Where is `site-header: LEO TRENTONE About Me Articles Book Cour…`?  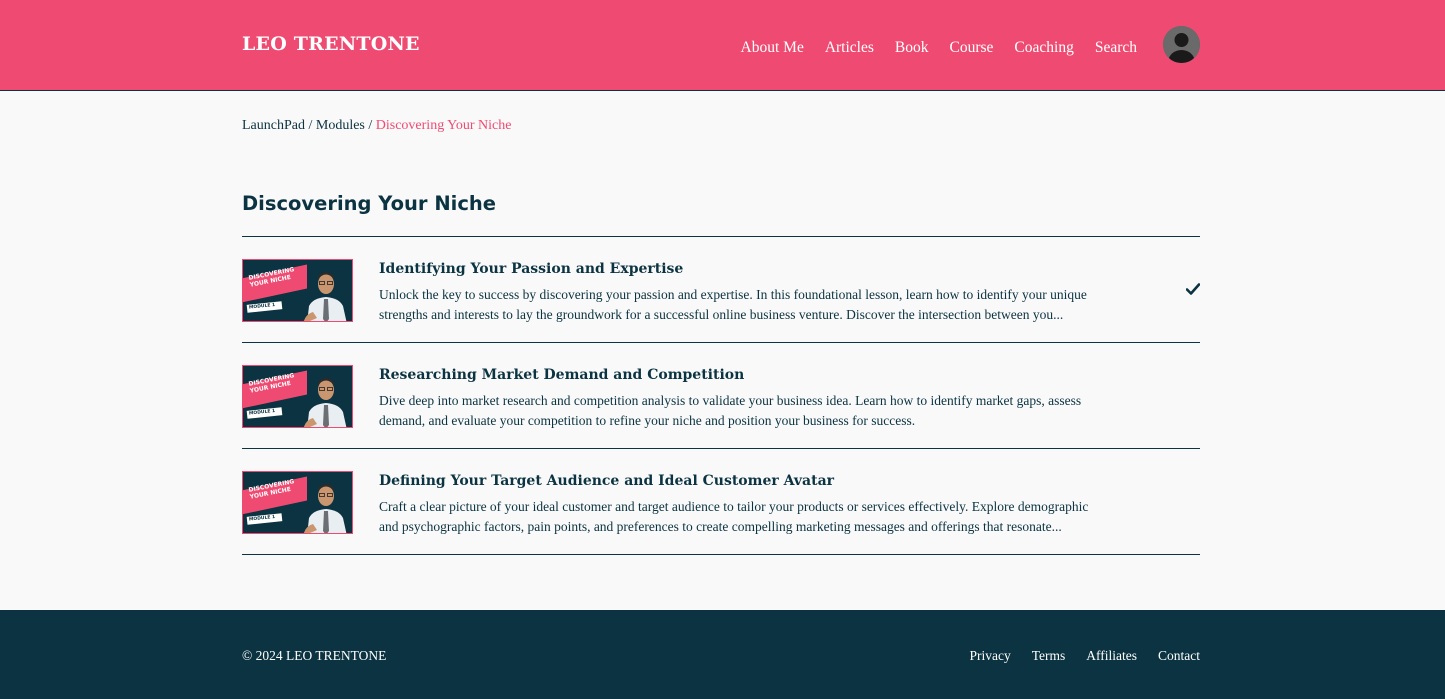 site-header: LEO TRENTONE About Me Articles Book Cour… is located at coordinates (722, 45).